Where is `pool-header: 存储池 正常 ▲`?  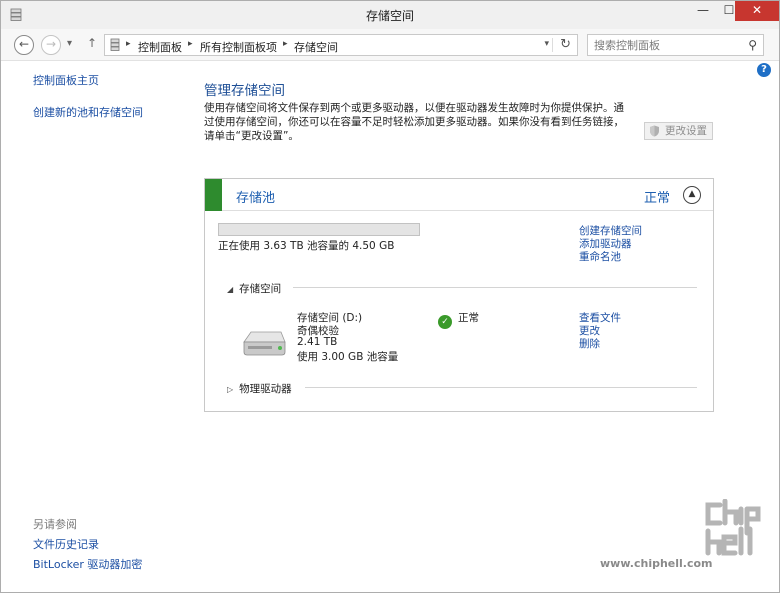
pool-header: 存储池 正常 ▲ is located at coordinates (459, 195).